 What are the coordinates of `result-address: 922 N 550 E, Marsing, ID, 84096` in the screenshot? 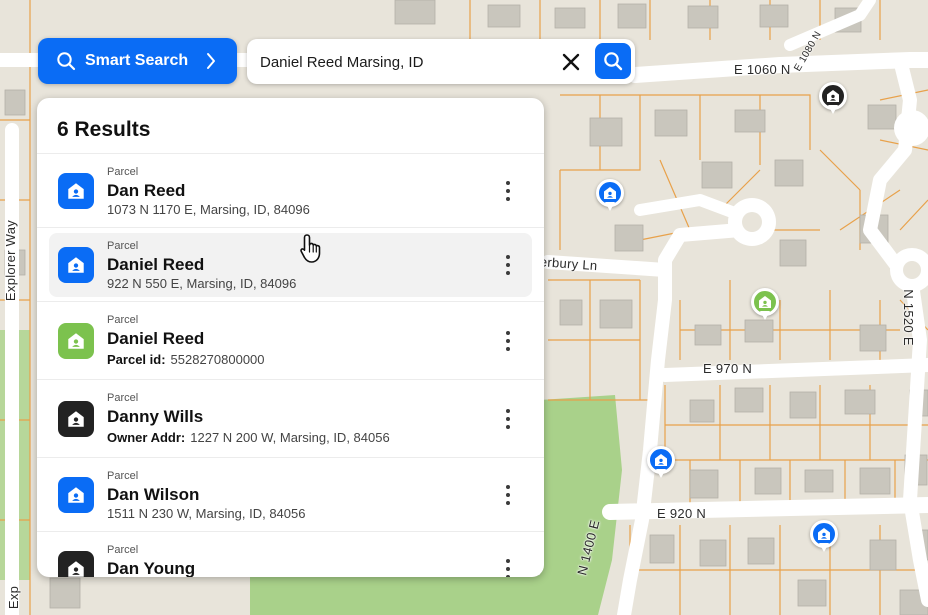 It's located at (202, 283).